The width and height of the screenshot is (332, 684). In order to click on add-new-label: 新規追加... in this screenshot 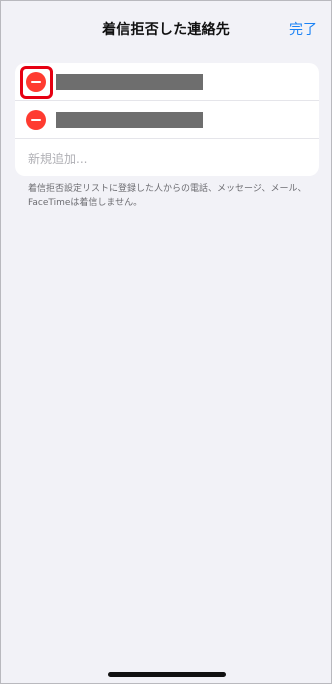, I will do `click(58, 159)`.